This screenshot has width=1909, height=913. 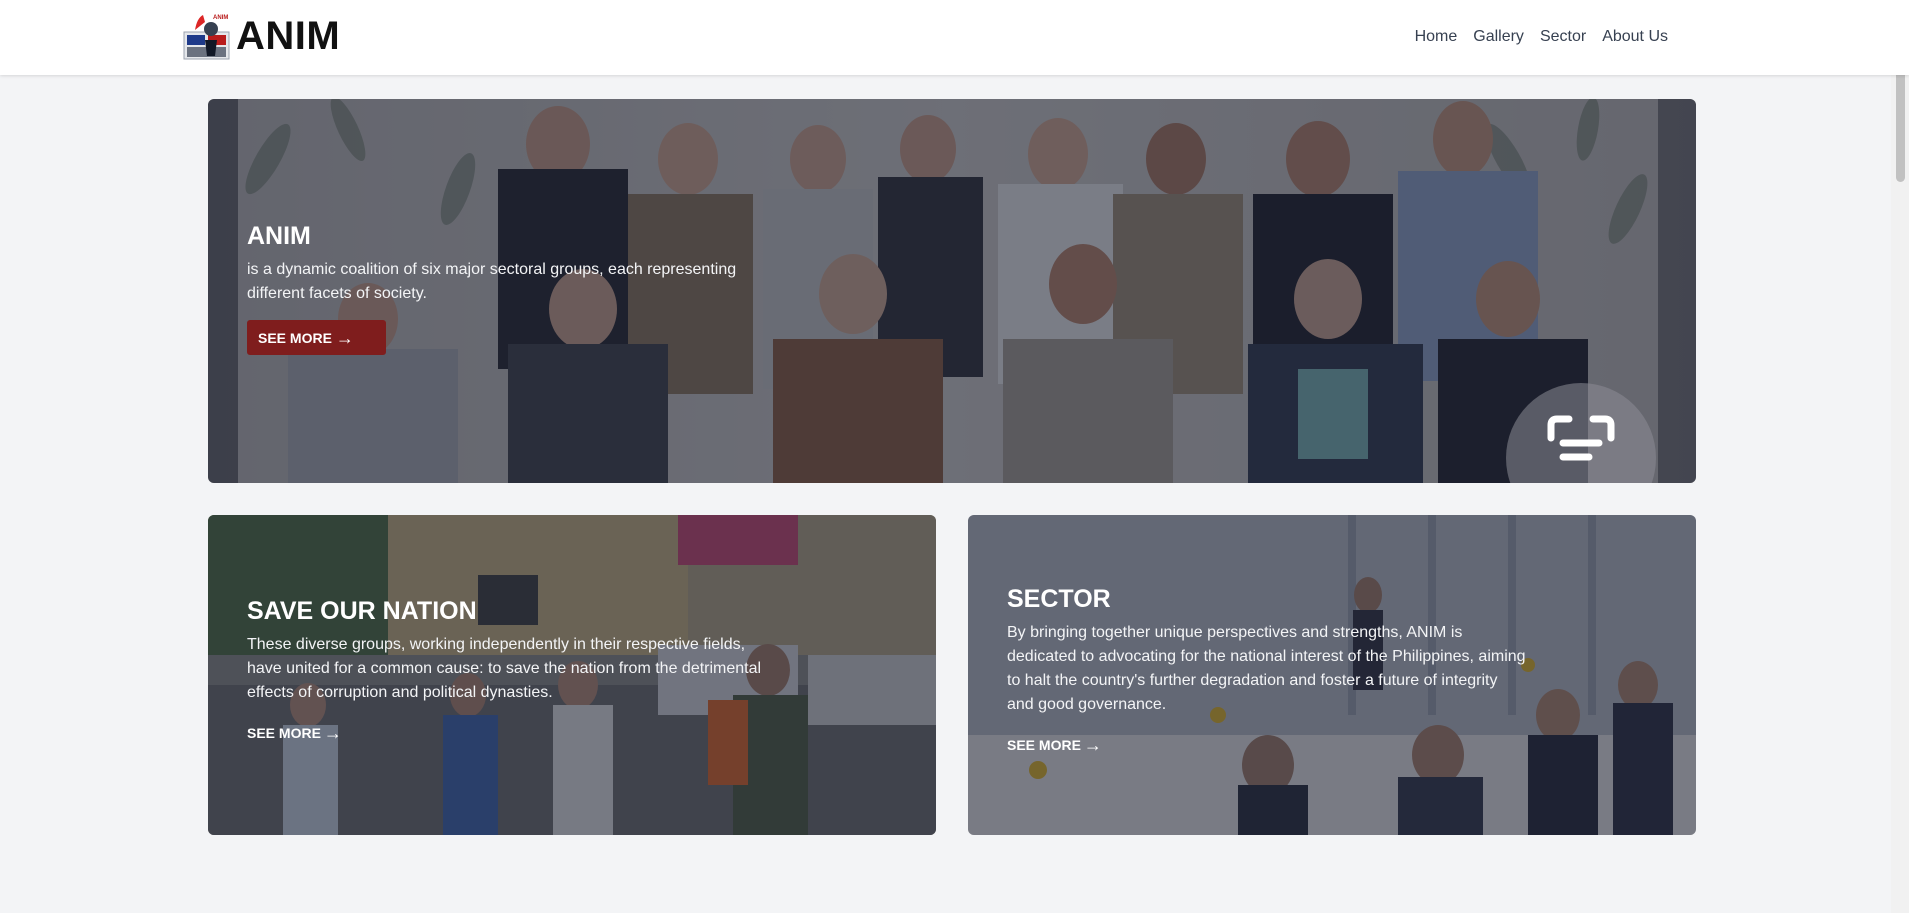 I want to click on svg-text: ANIM, so click(x=220, y=18).